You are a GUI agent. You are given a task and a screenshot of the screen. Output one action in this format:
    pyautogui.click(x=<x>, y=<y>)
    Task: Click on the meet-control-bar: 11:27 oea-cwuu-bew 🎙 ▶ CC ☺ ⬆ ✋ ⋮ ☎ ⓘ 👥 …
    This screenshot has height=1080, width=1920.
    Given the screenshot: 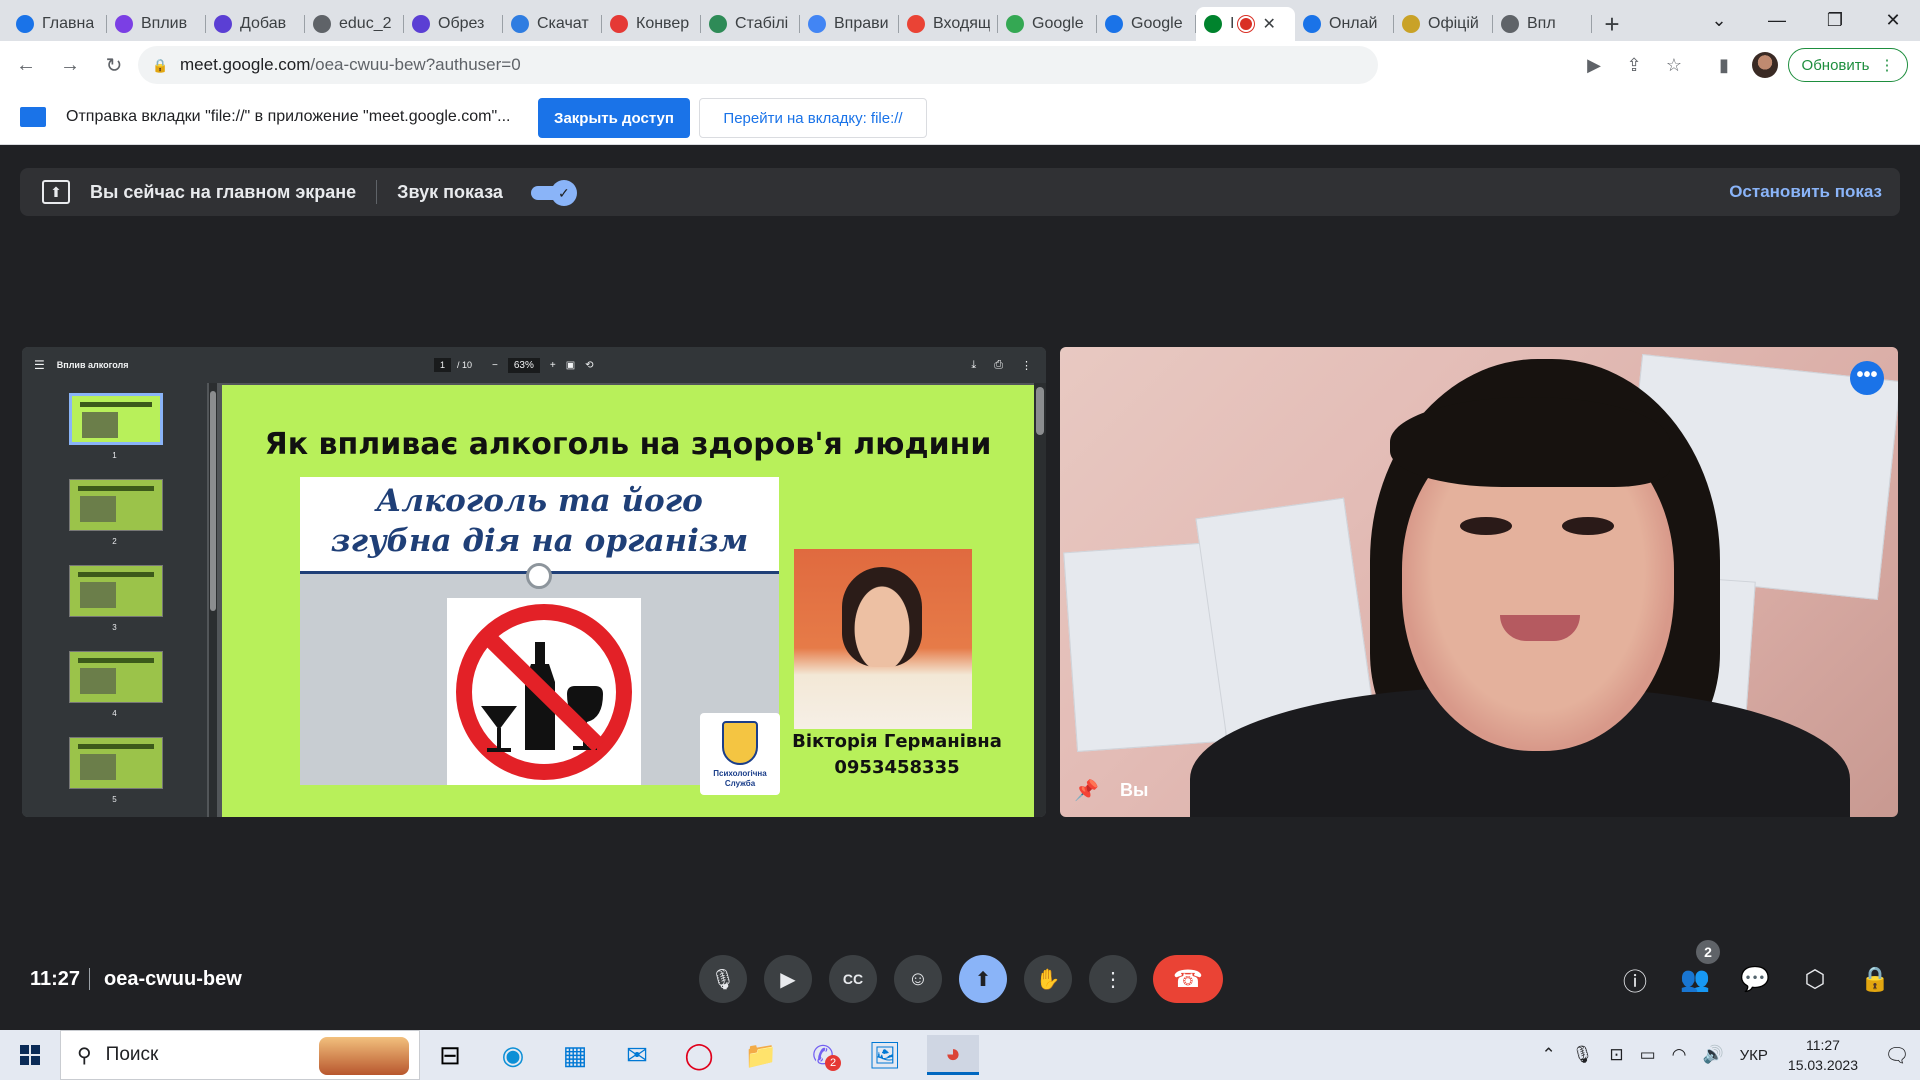 What is the action you would take?
    pyautogui.click(x=960, y=980)
    